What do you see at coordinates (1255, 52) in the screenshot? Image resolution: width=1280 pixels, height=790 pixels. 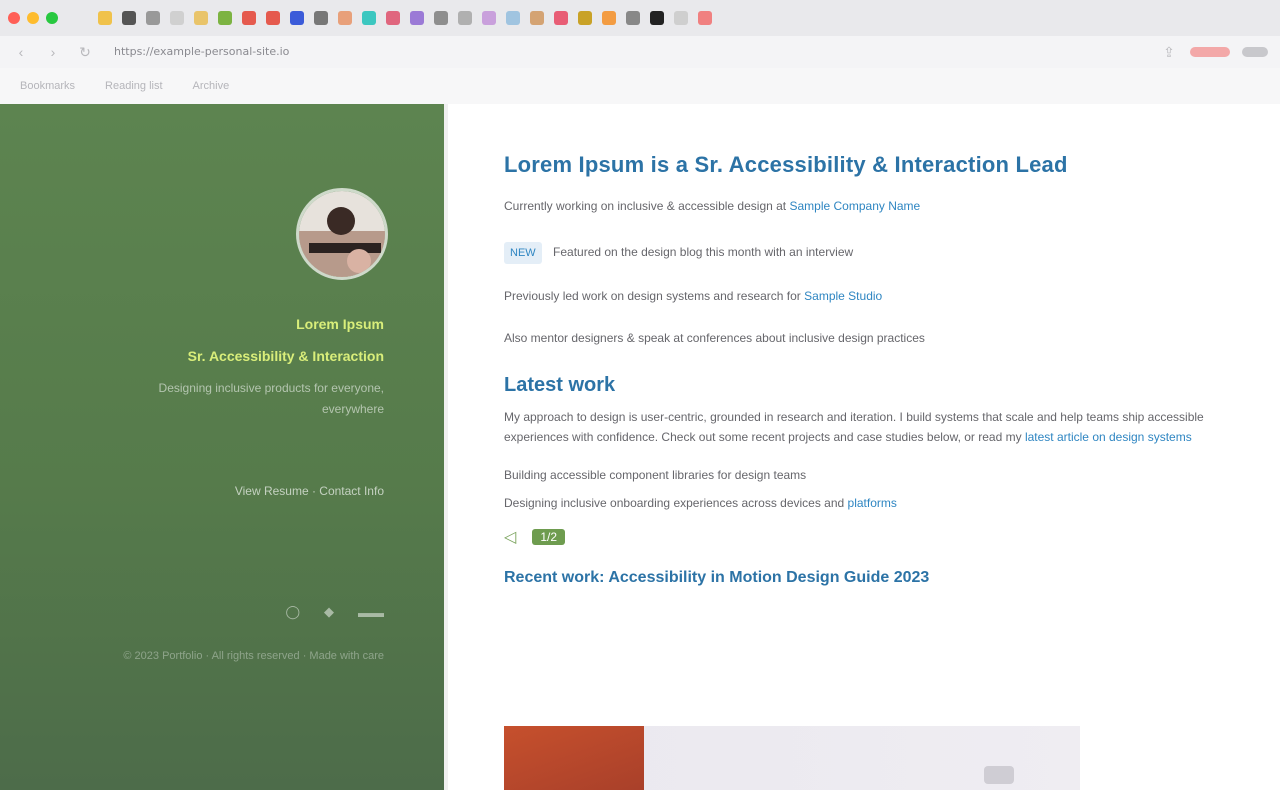 I see `profile-icon` at bounding box center [1255, 52].